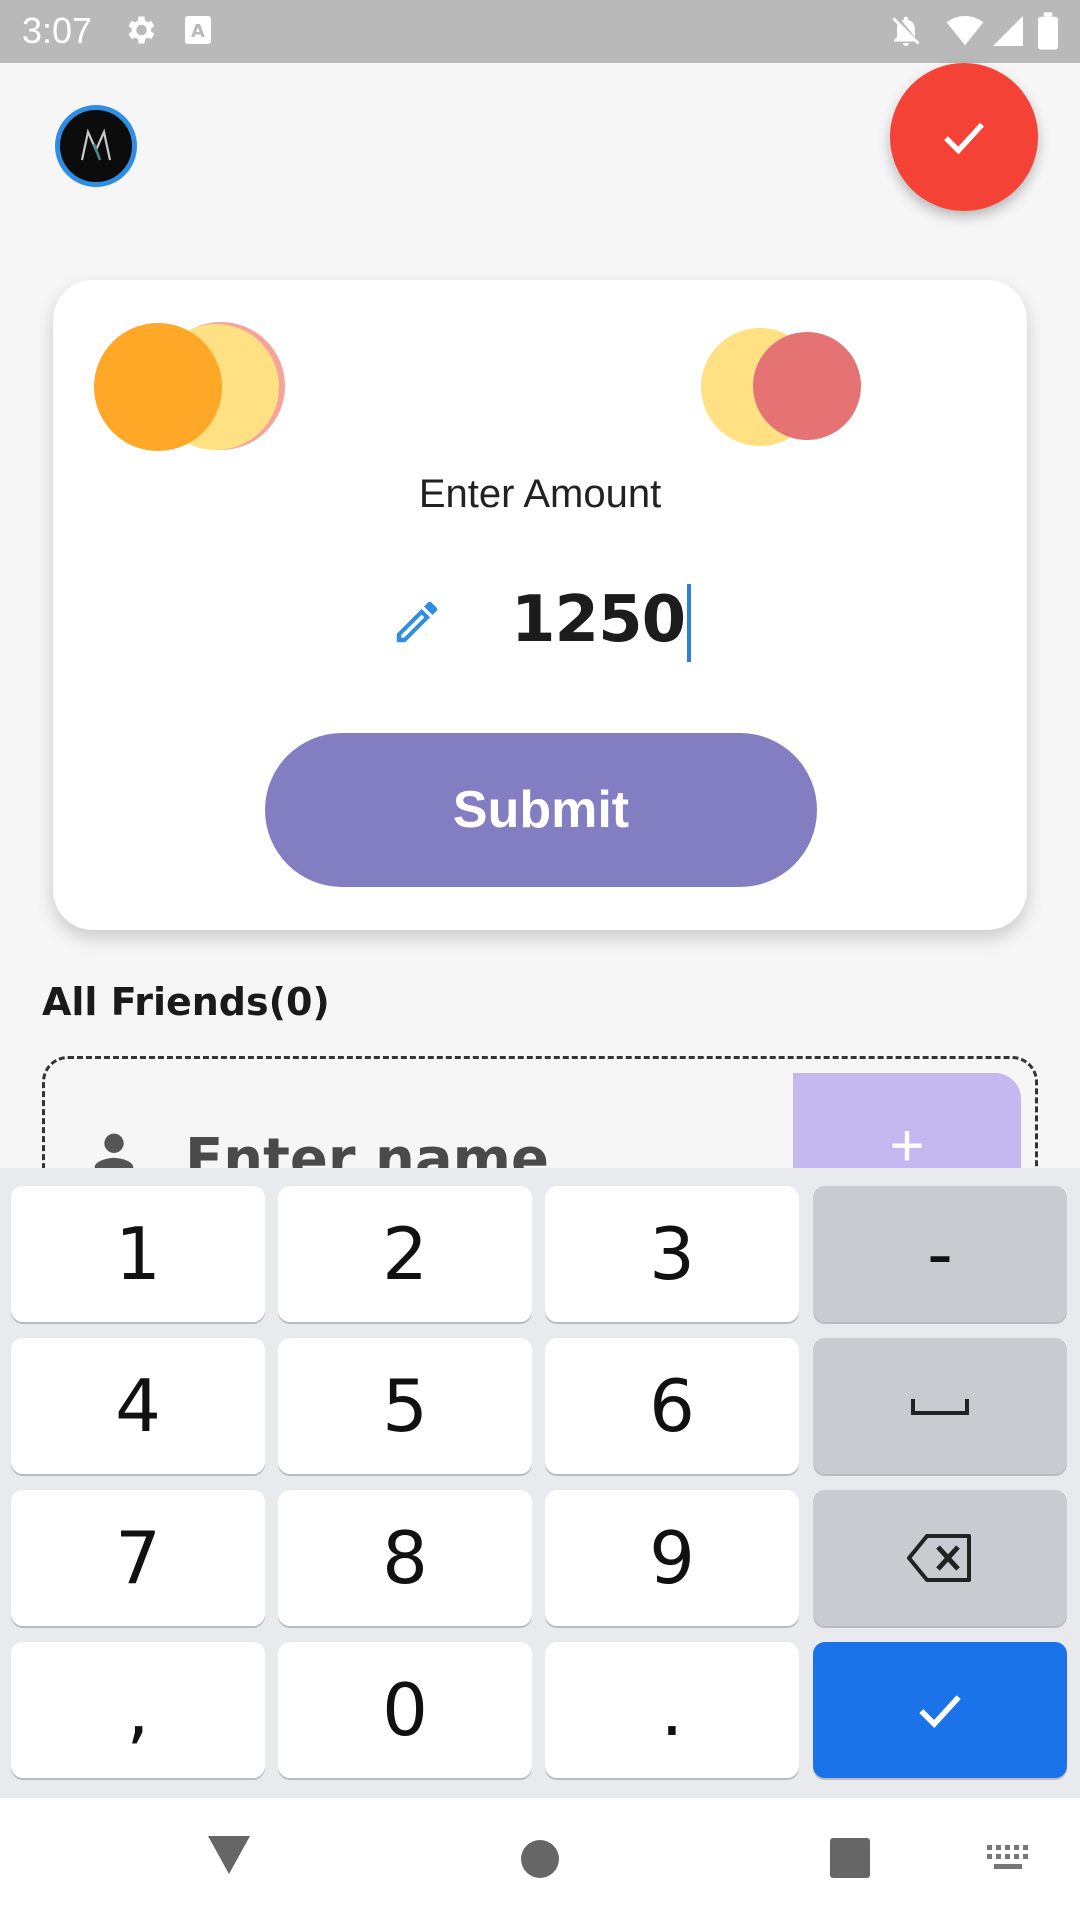 This screenshot has width=1080, height=1920. What do you see at coordinates (940, 1254) in the screenshot?
I see `key-minus: -` at bounding box center [940, 1254].